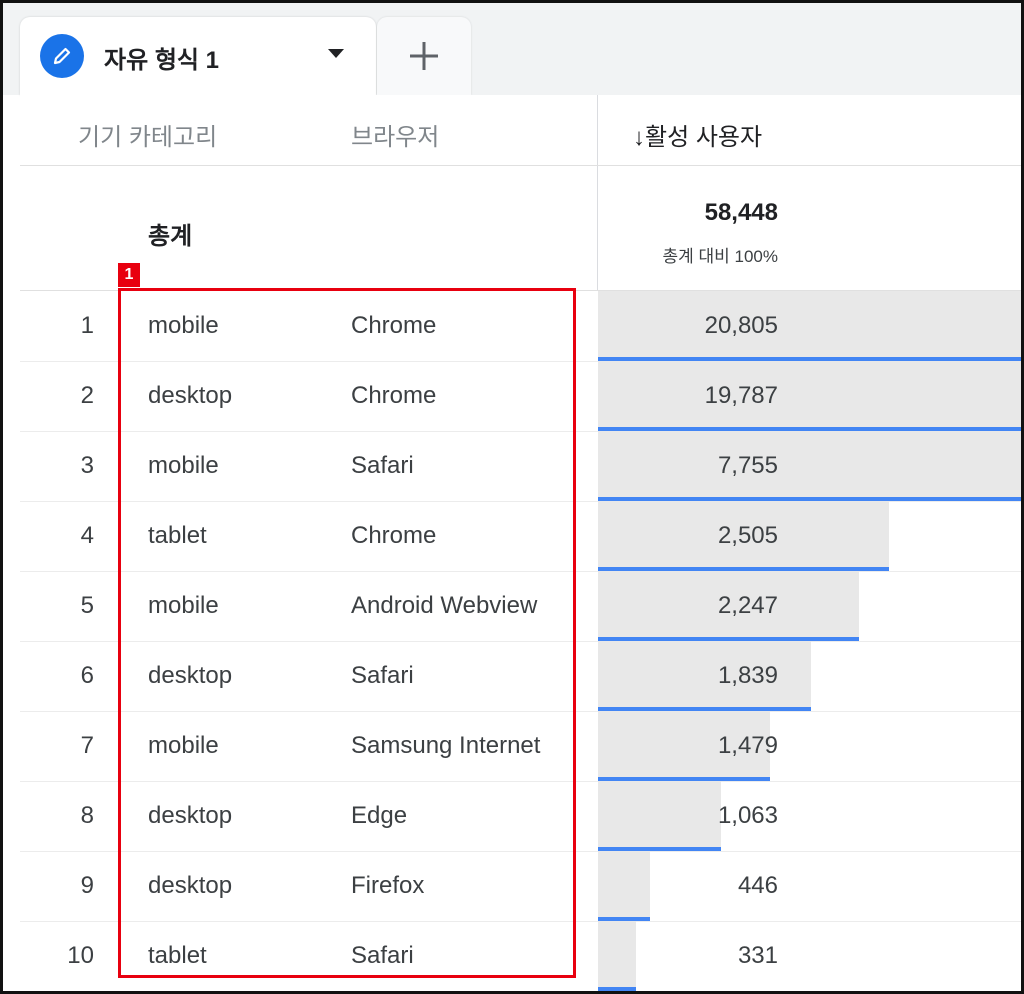  What do you see at coordinates (747, 815) in the screenshot?
I see `active-users-cell: 1,063` at bounding box center [747, 815].